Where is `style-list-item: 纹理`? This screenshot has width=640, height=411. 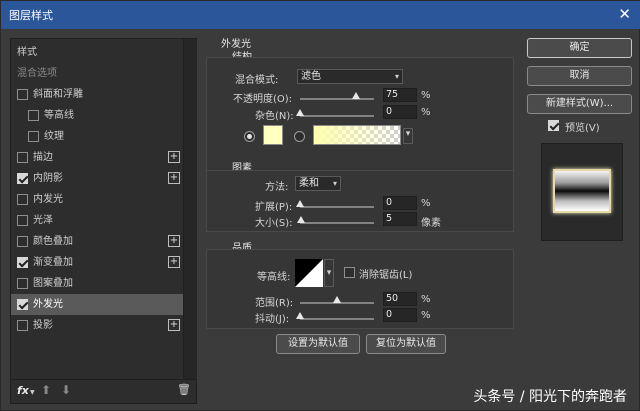
style-list-item: 纹理 is located at coordinates (97, 136).